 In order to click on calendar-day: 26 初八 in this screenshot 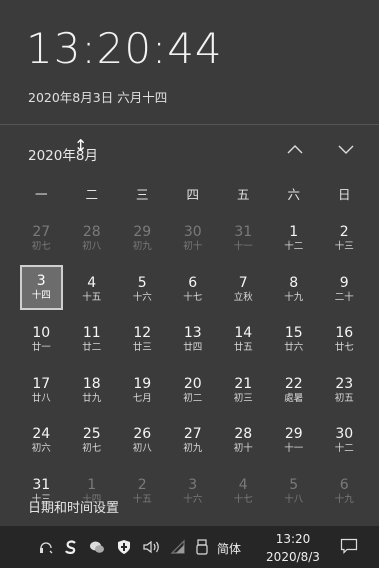, I will do `click(142, 441)`.